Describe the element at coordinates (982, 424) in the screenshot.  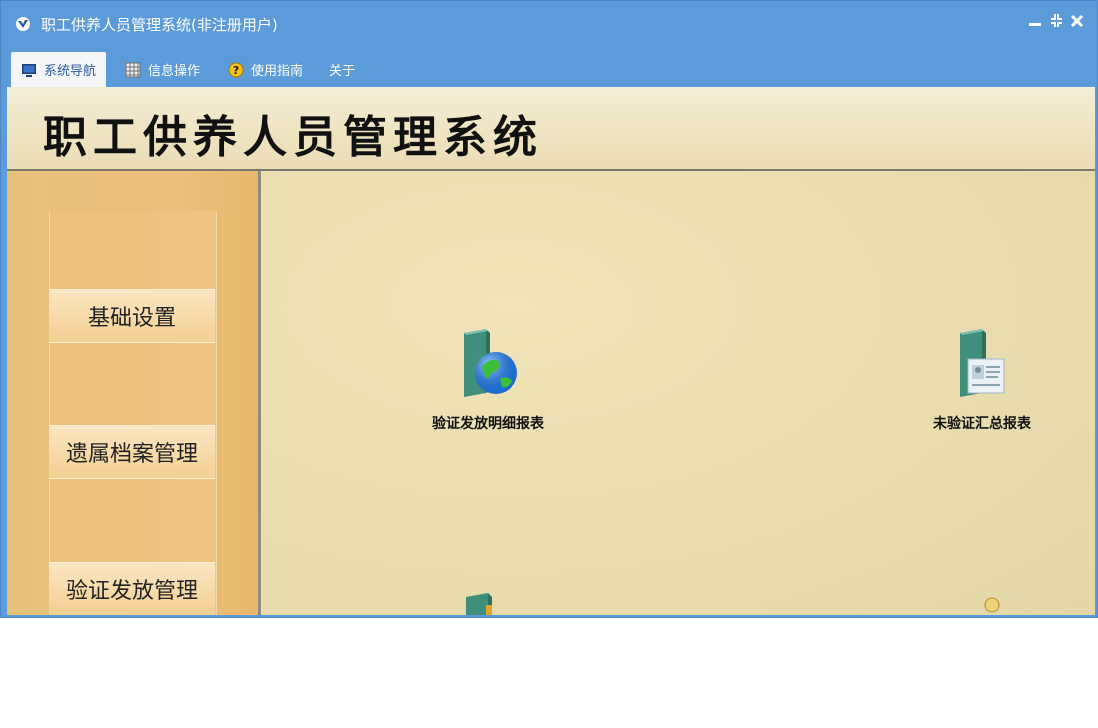
I see `tile-label: 未验证汇总报表` at that location.